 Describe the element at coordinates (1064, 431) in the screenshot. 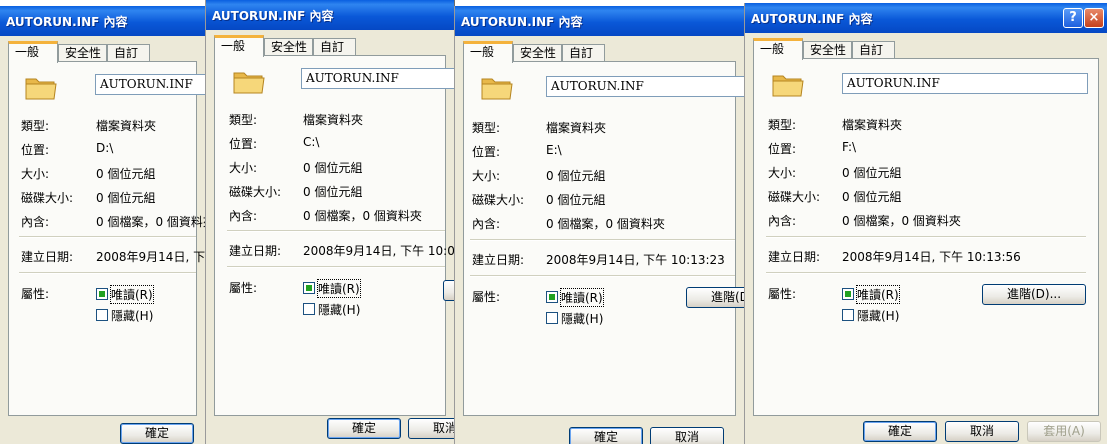

I see `apply-button: 套用(A)` at that location.